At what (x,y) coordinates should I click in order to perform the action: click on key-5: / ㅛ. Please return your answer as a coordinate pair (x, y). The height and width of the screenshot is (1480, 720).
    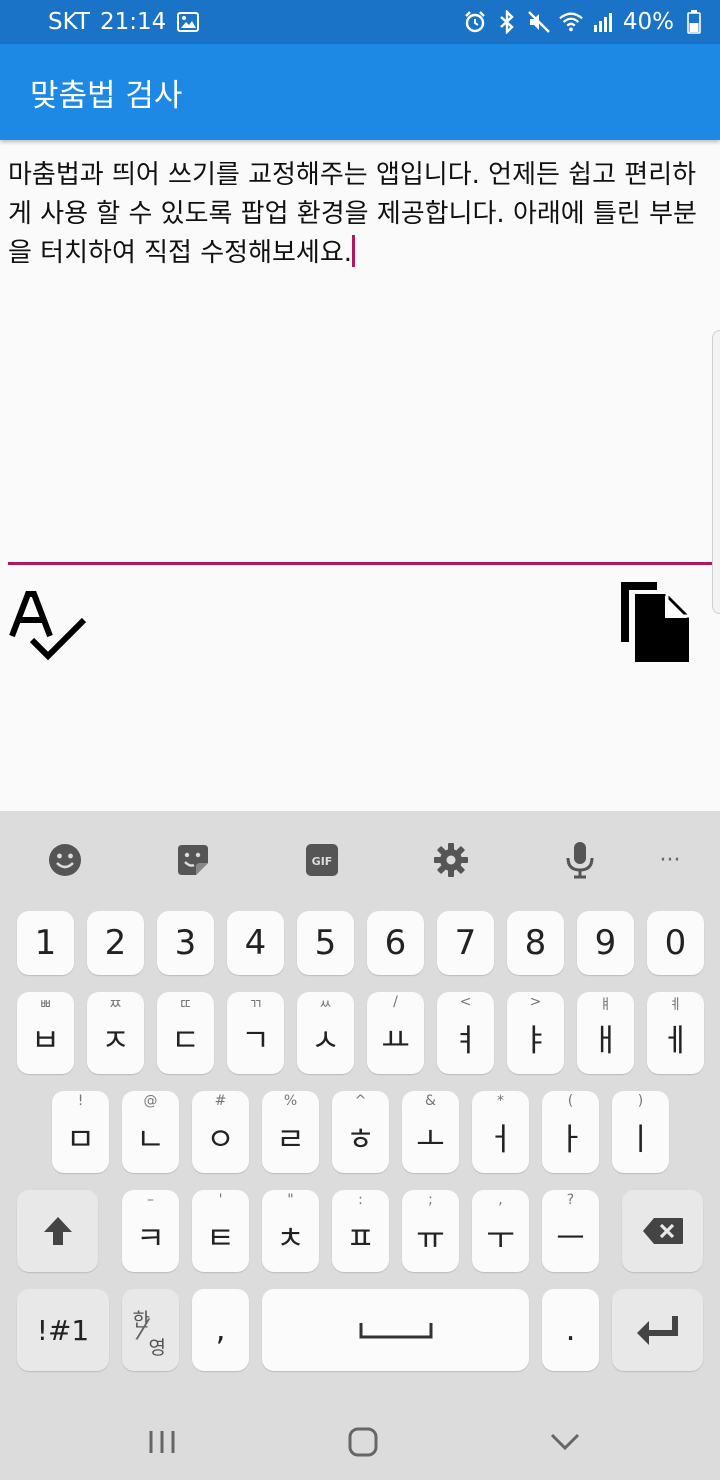
    Looking at the image, I should click on (395, 1033).